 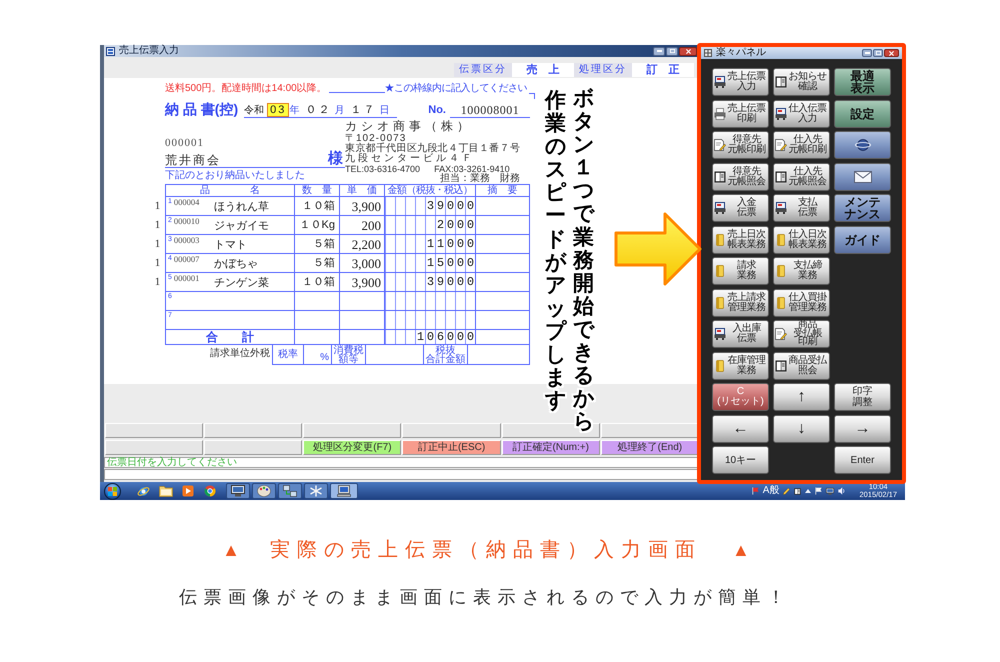 I want to click on function-key: 処理終了(End), so click(x=649, y=447).